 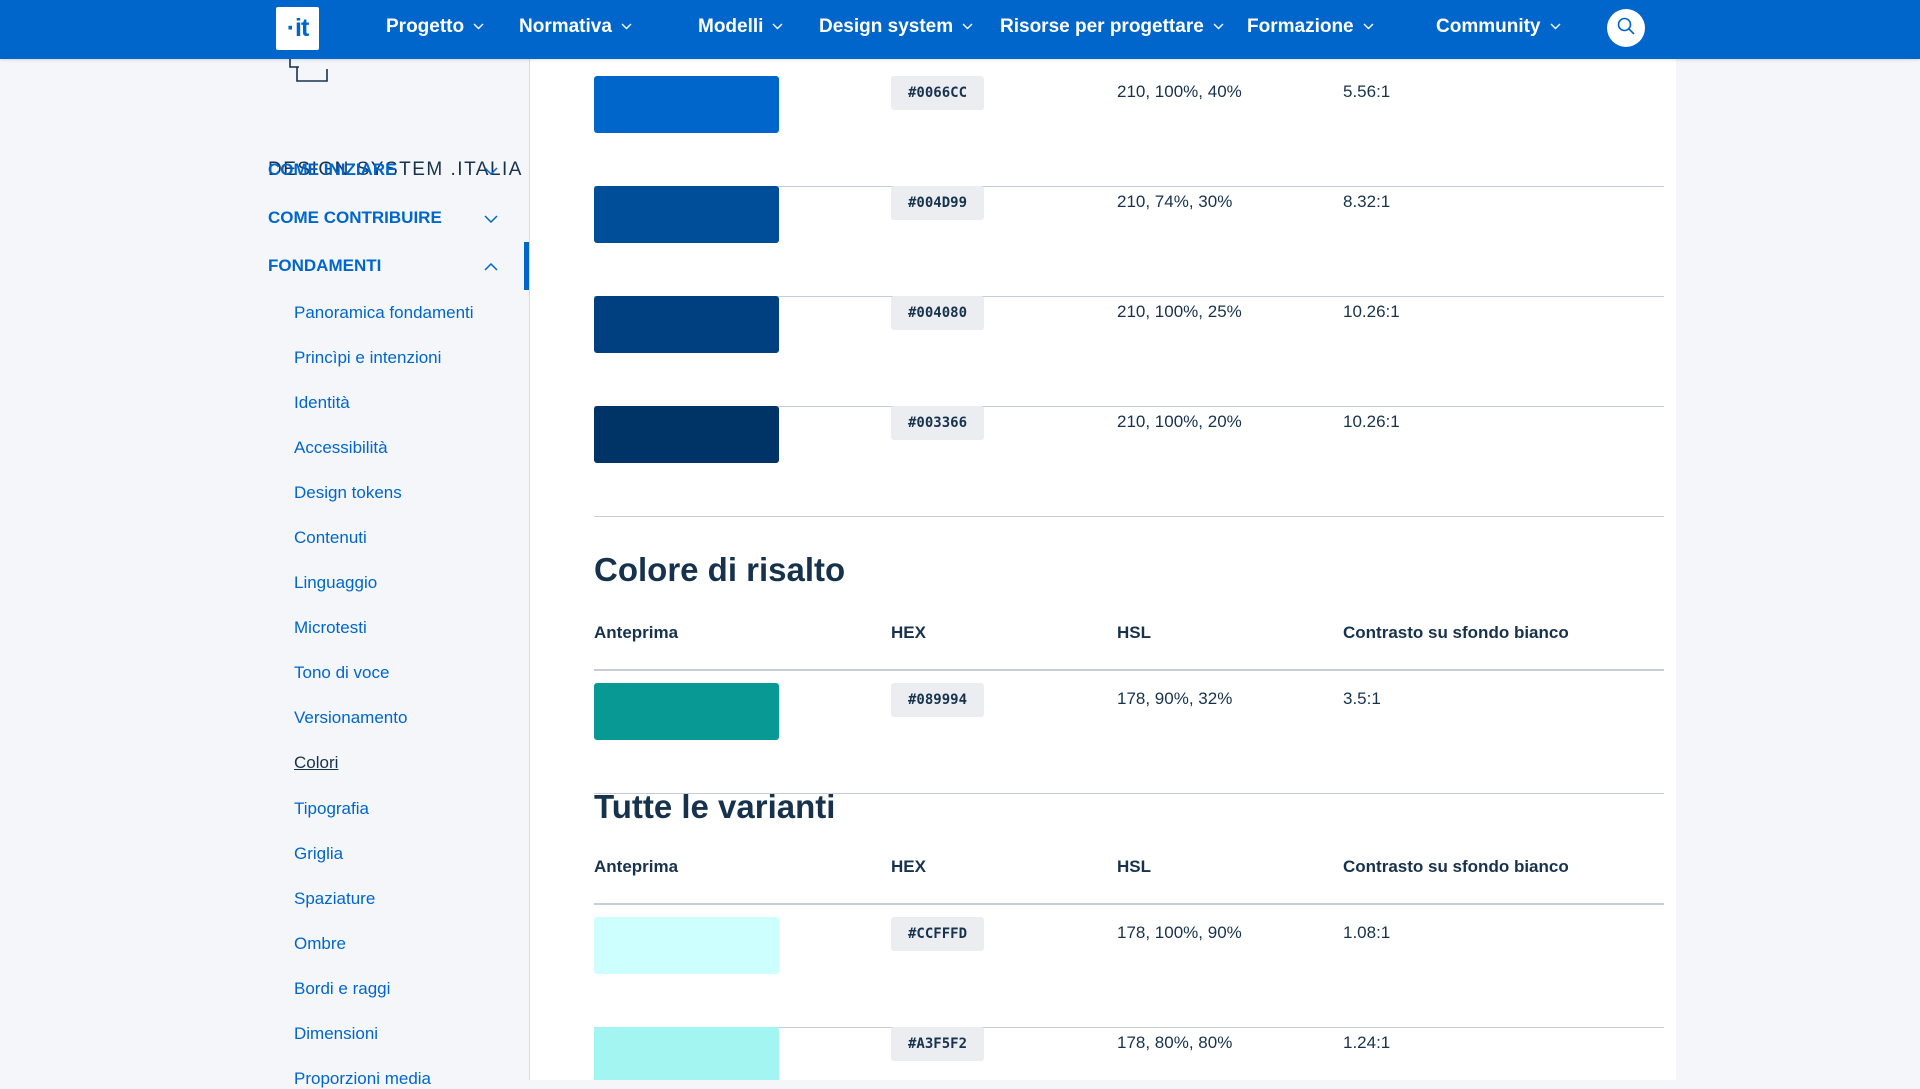 What do you see at coordinates (320, 944) in the screenshot?
I see `sidebar-item-ombre: Ombre` at bounding box center [320, 944].